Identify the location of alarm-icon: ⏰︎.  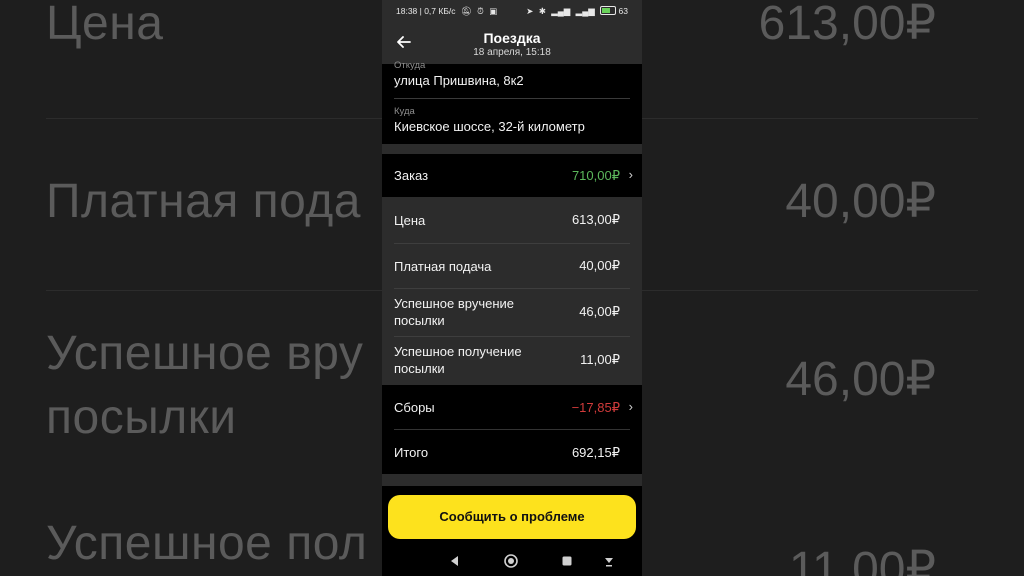
(480, 11).